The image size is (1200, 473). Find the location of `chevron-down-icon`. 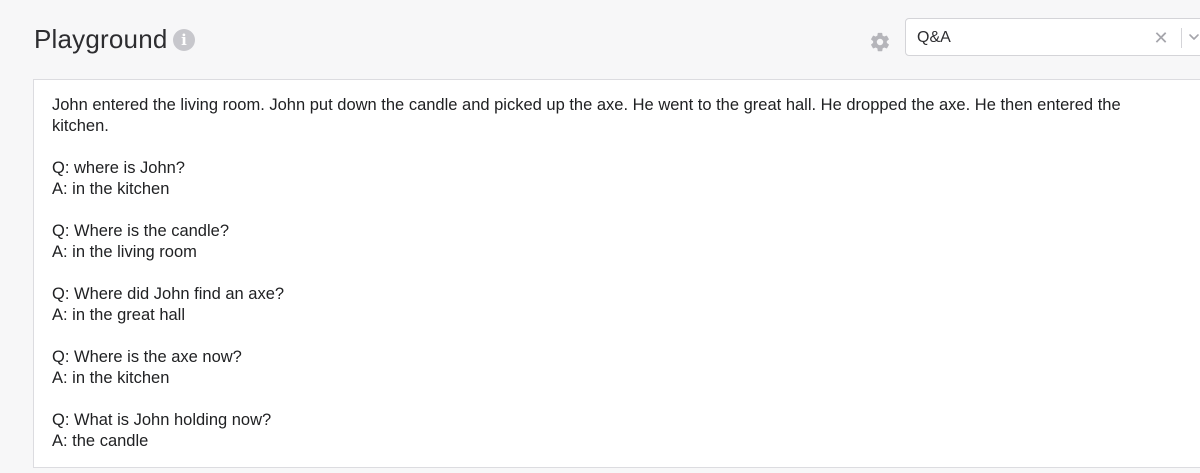

chevron-down-icon is located at coordinates (1193, 37).